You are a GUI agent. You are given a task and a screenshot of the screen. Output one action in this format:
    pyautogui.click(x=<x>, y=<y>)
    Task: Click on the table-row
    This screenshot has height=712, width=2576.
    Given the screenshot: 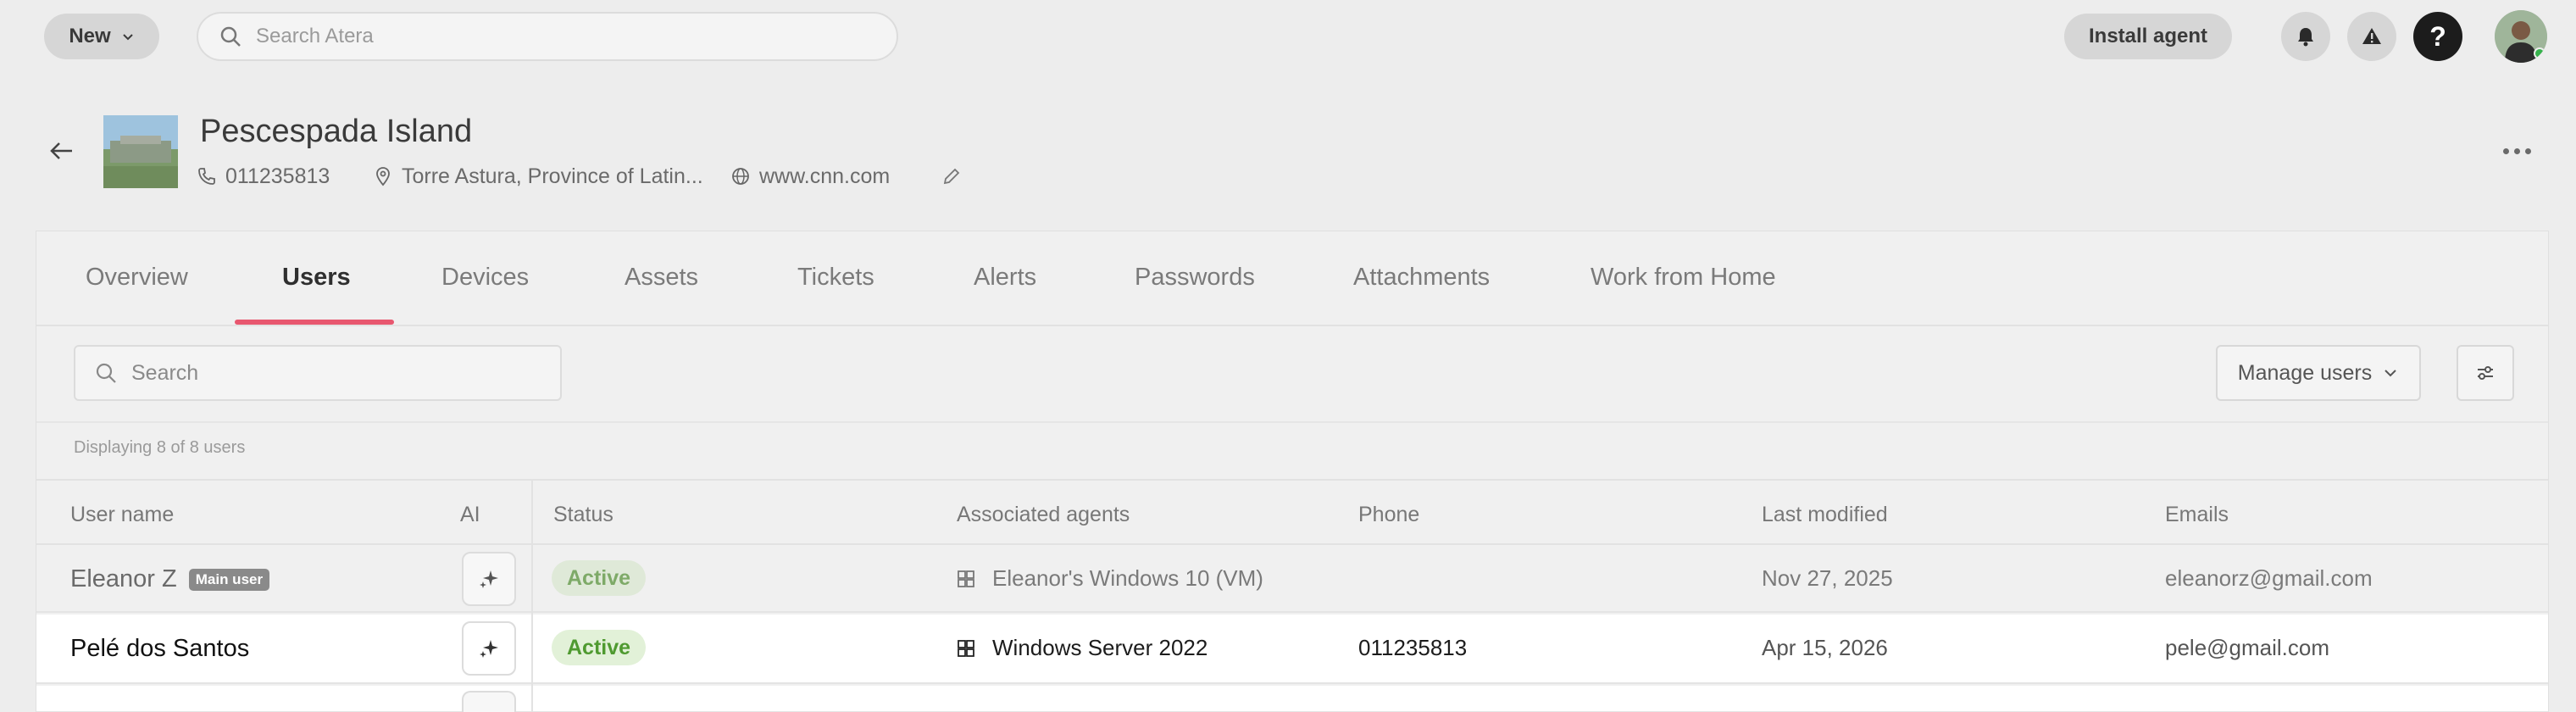 What is the action you would take?
    pyautogui.click(x=1292, y=699)
    